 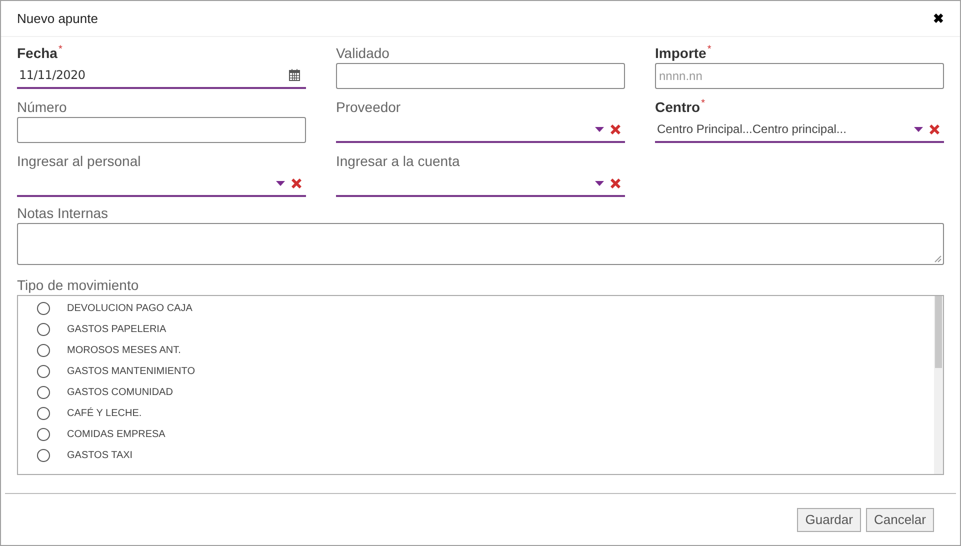 What do you see at coordinates (368, 107) in the screenshot?
I see `field-label: Proveedor` at bounding box center [368, 107].